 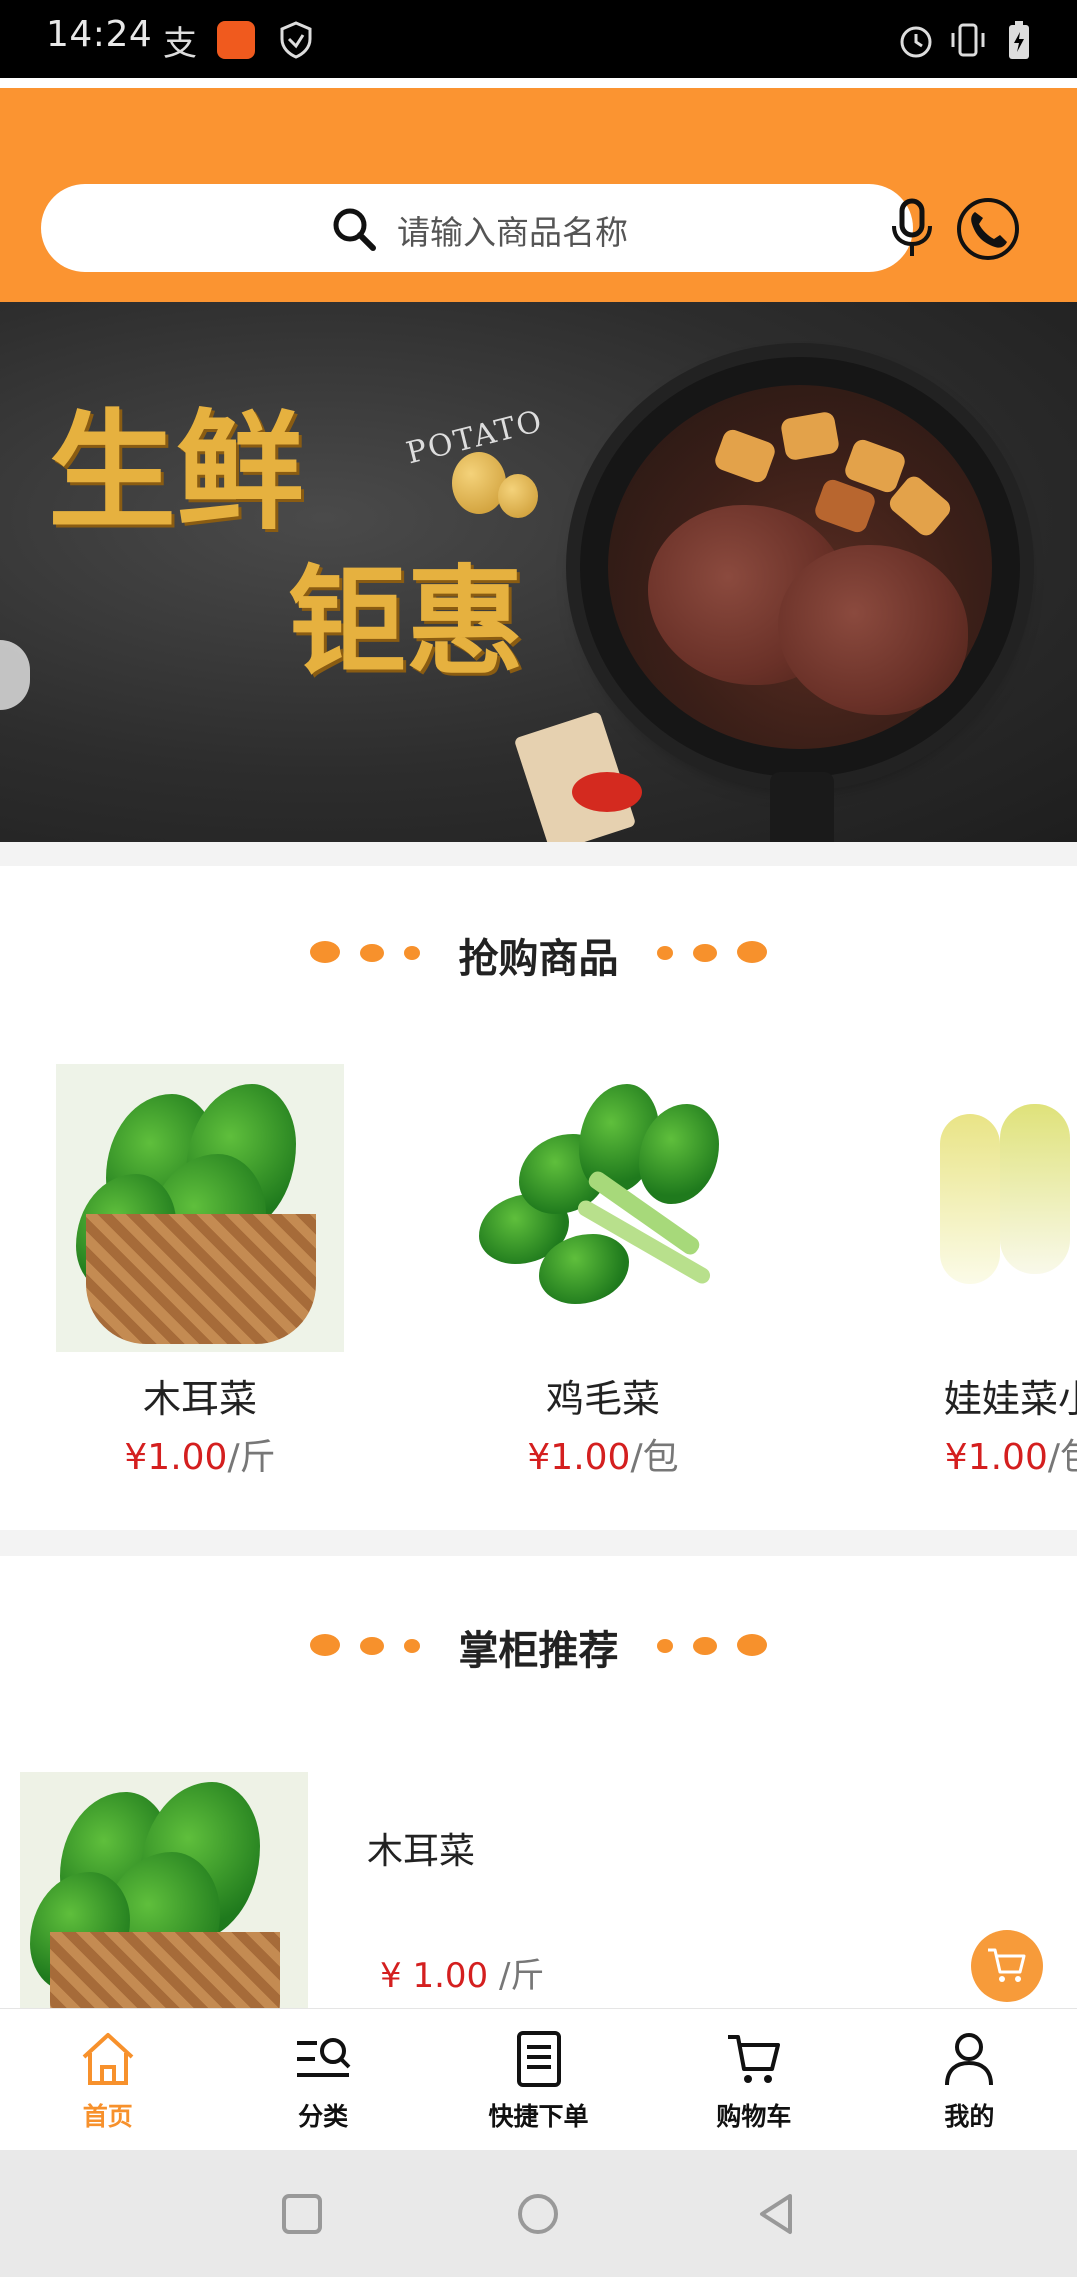 I want to click on product-price: ¥1.00/斤, so click(x=200, y=1454).